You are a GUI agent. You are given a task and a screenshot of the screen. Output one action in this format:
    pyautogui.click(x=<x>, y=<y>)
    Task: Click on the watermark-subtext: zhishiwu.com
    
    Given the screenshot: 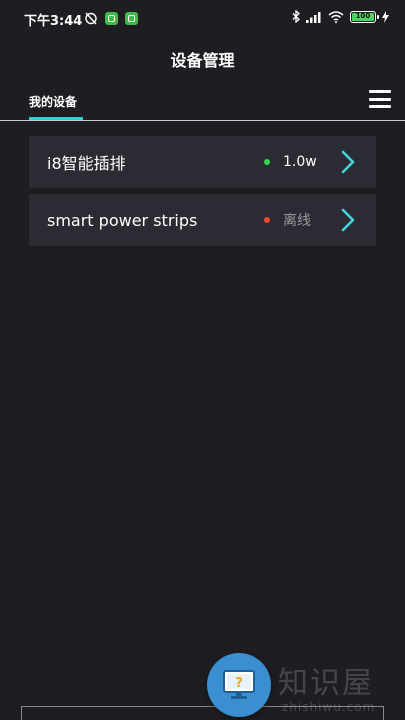 What is the action you would take?
    pyautogui.click(x=329, y=707)
    